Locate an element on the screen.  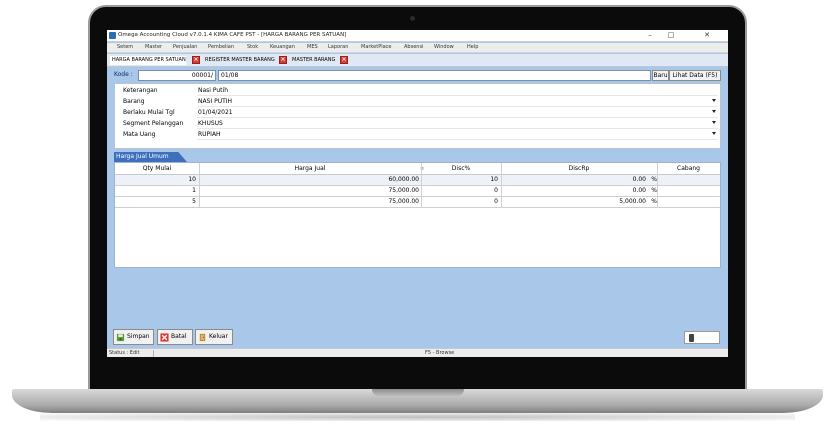
tab-harga-barang: HARGA BARANG PER SATUAN is located at coordinates (148, 60).